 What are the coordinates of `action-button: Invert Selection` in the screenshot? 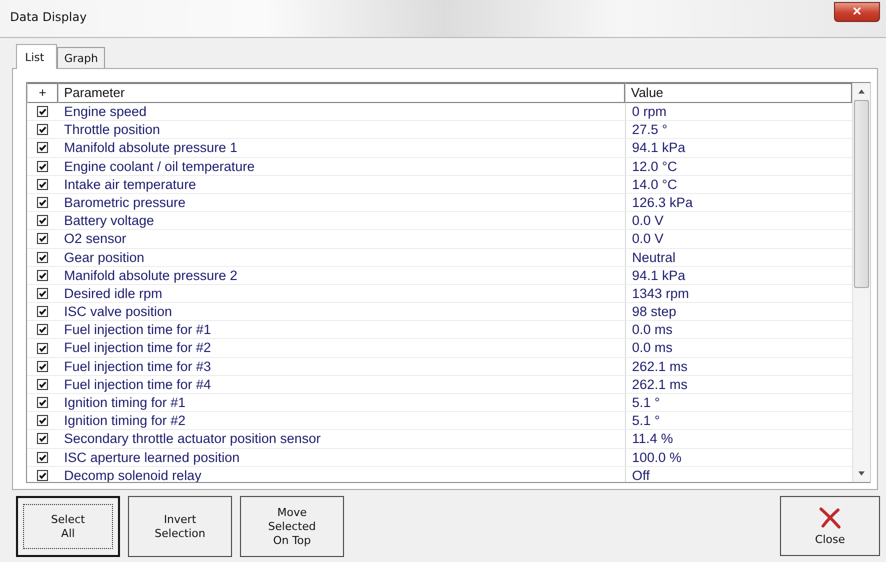 It's located at (180, 526).